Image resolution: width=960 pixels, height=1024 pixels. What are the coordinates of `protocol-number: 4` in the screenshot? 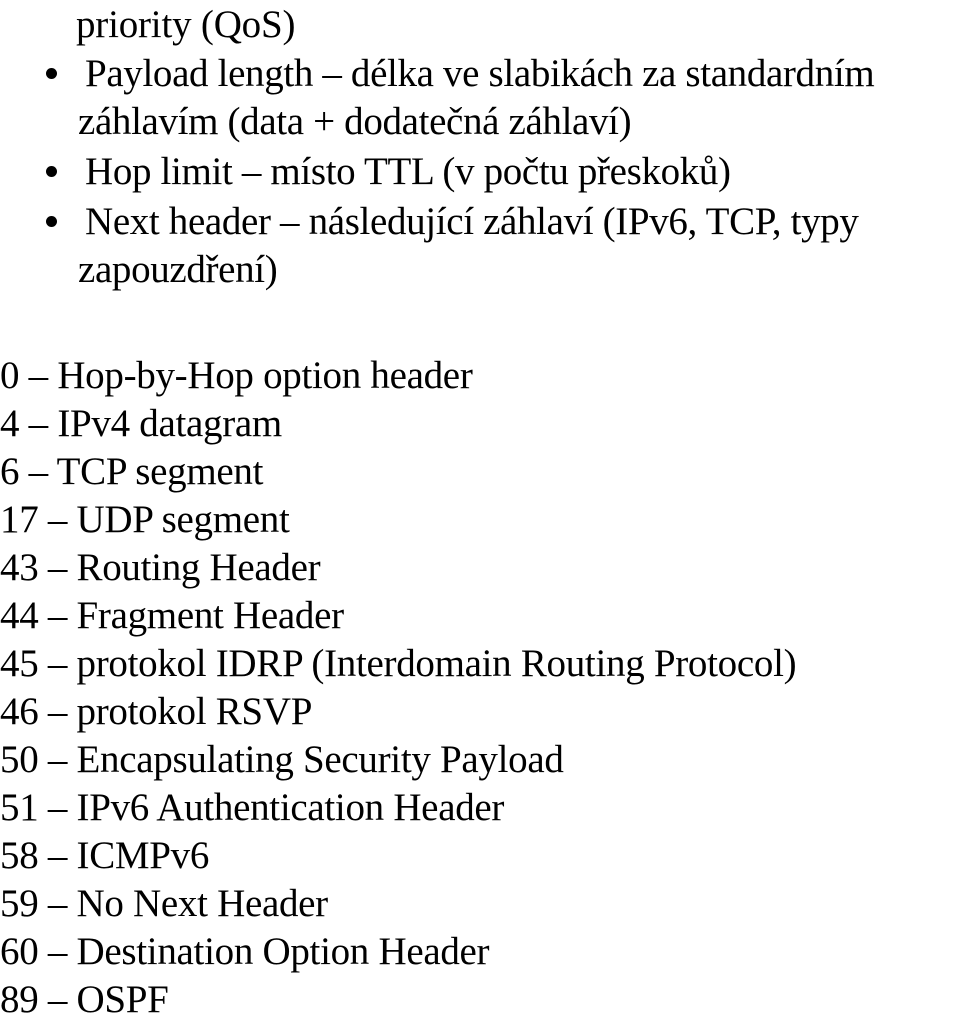 It's located at (10, 423).